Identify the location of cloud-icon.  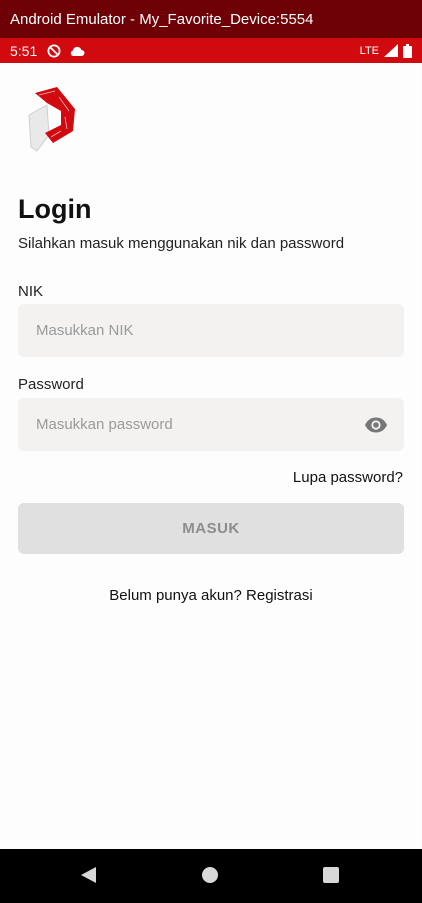
(77, 51).